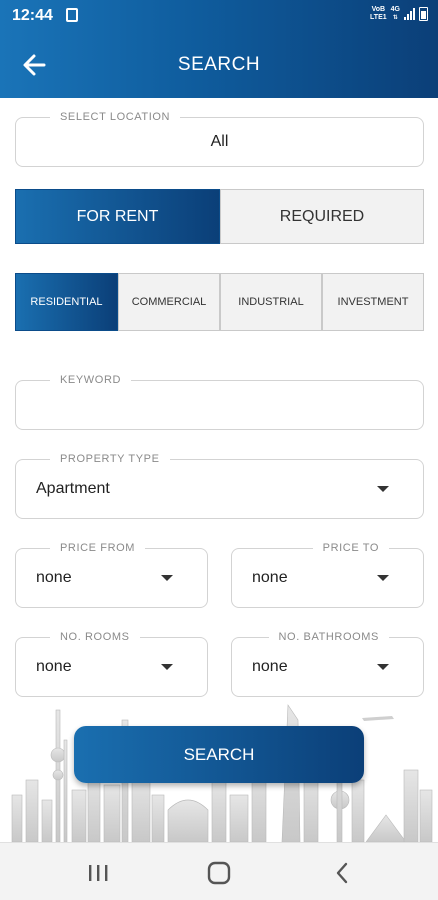 Image resolution: width=438 pixels, height=900 pixels. What do you see at coordinates (327, 574) in the screenshot?
I see `price-to-select: PRICE TO none` at bounding box center [327, 574].